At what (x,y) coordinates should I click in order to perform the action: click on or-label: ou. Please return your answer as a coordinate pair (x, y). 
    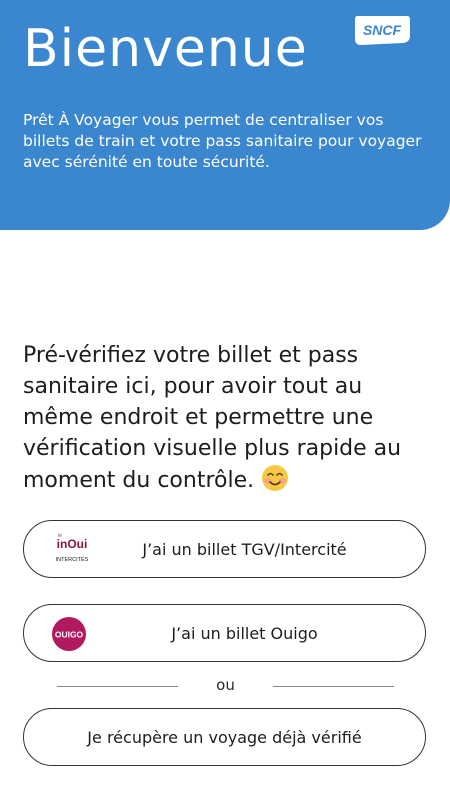
    Looking at the image, I should click on (225, 685).